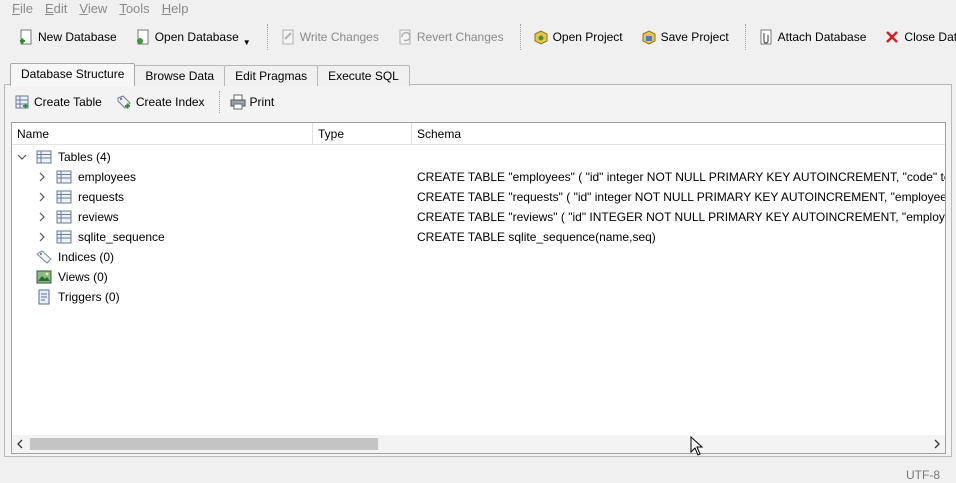 Image resolution: width=956 pixels, height=483 pixels. Describe the element at coordinates (180, 75) in the screenshot. I see `tab-browse-data: Browse Data` at that location.